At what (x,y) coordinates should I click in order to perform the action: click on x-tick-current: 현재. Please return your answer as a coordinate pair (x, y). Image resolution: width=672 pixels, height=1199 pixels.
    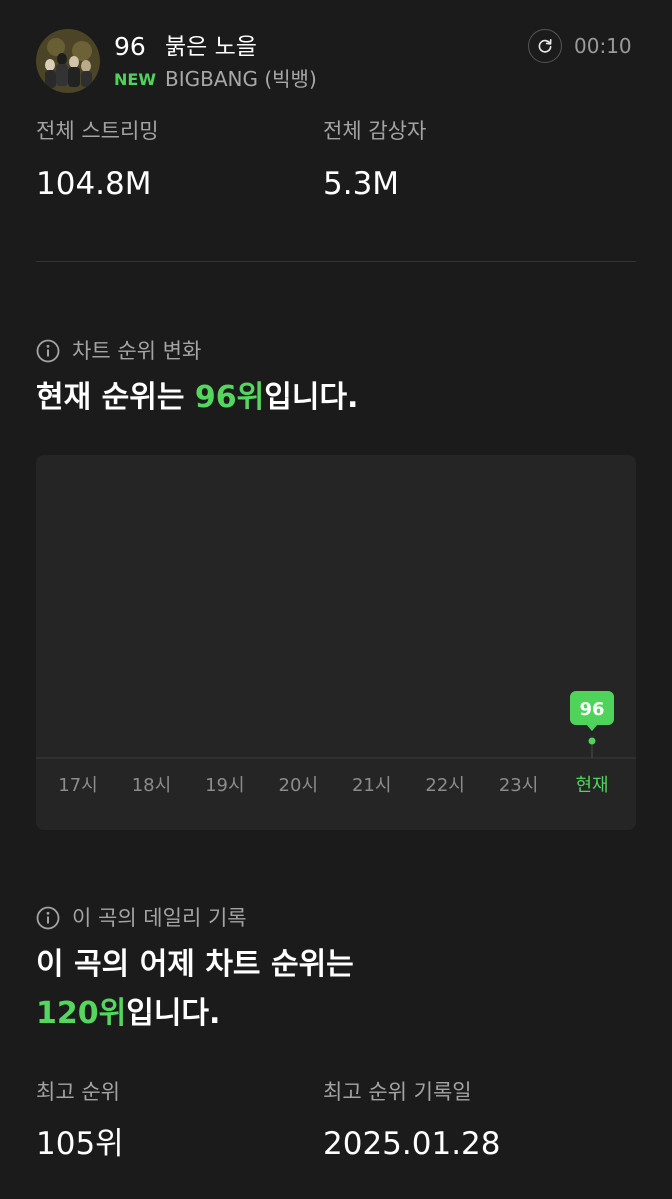
    Looking at the image, I should click on (591, 785).